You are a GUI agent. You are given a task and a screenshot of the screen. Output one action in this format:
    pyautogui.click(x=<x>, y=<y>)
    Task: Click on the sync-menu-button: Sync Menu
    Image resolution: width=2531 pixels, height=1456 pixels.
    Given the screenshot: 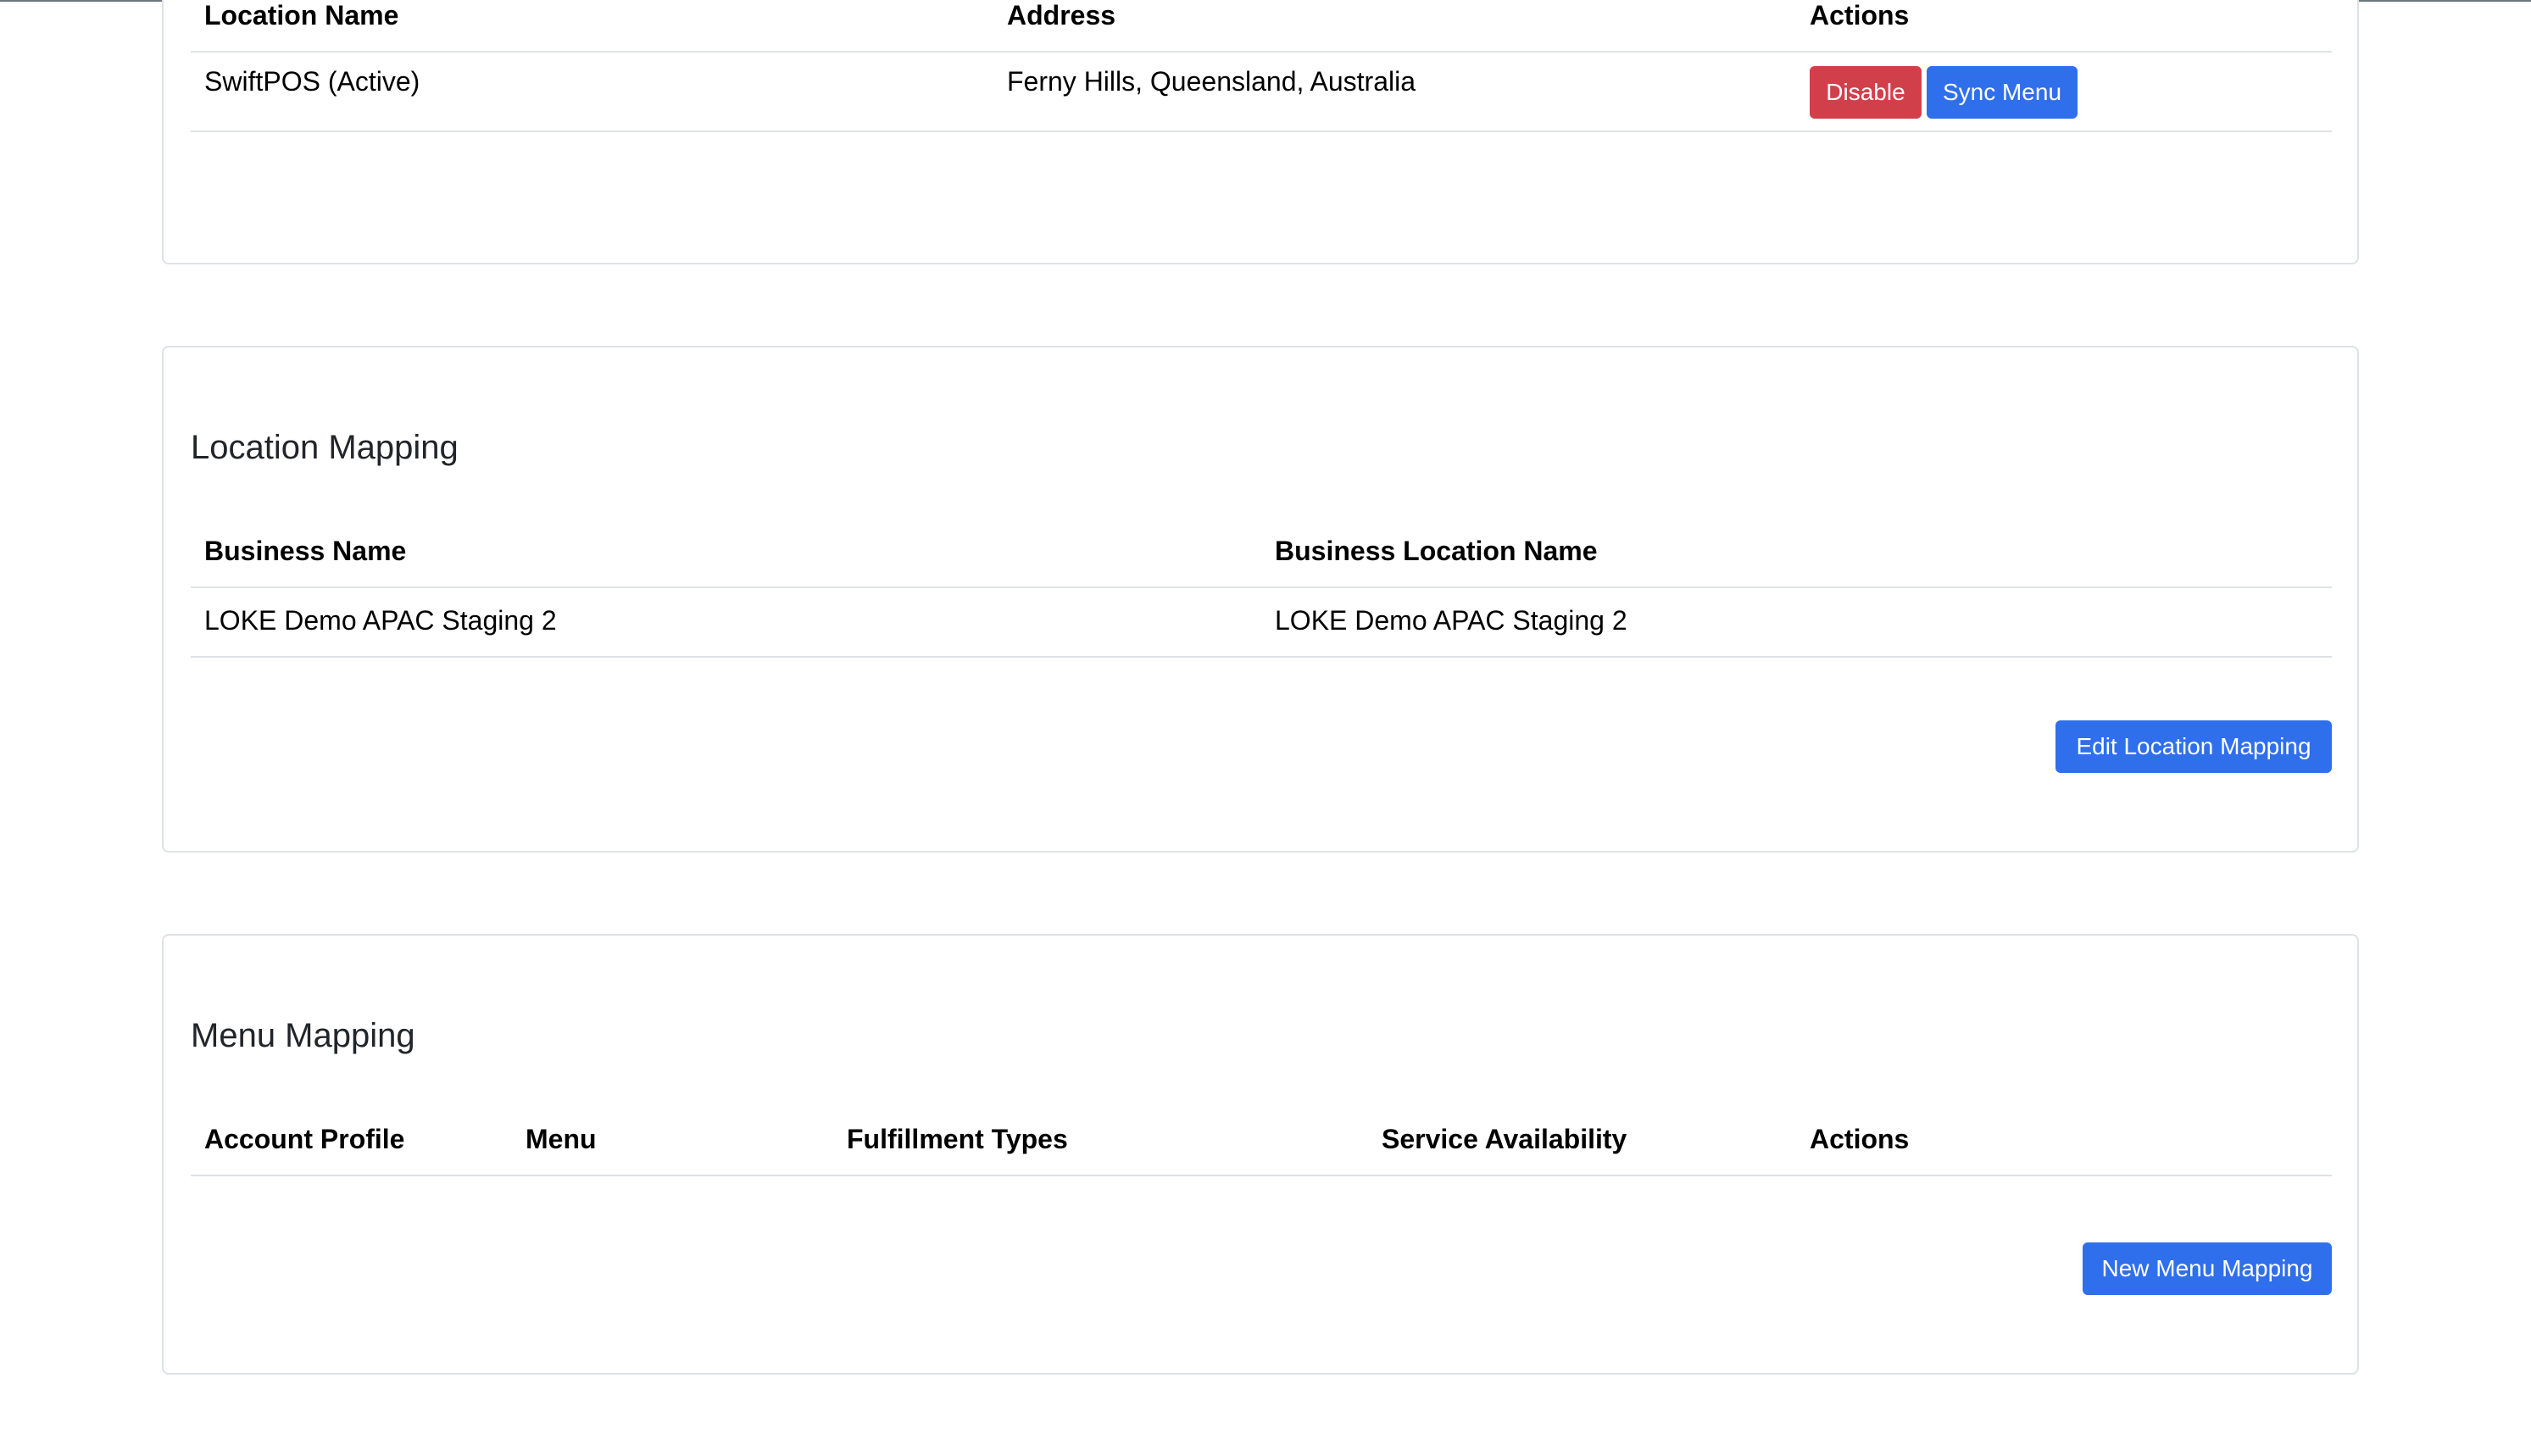 What is the action you would take?
    pyautogui.click(x=2002, y=93)
    